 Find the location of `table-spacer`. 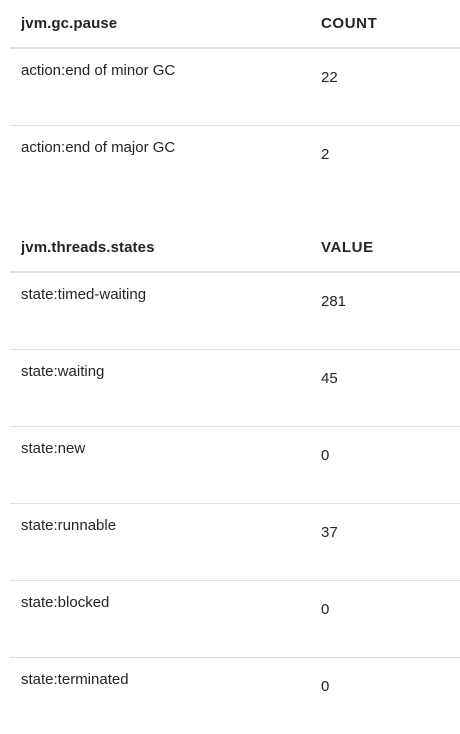

table-spacer is located at coordinates (235, 213).